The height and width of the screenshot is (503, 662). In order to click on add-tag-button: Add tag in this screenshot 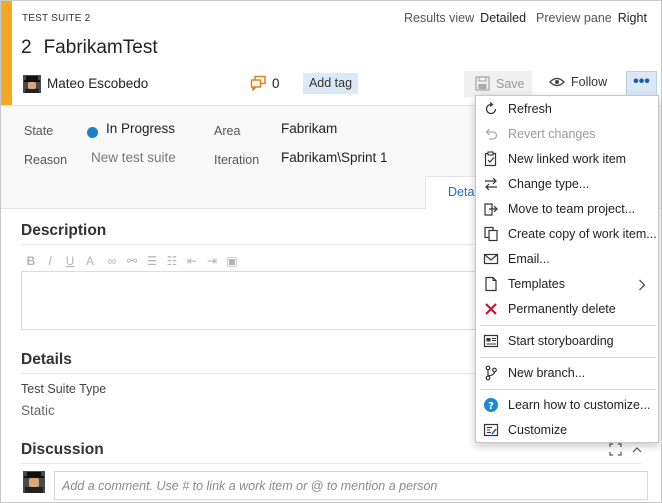, I will do `click(330, 83)`.